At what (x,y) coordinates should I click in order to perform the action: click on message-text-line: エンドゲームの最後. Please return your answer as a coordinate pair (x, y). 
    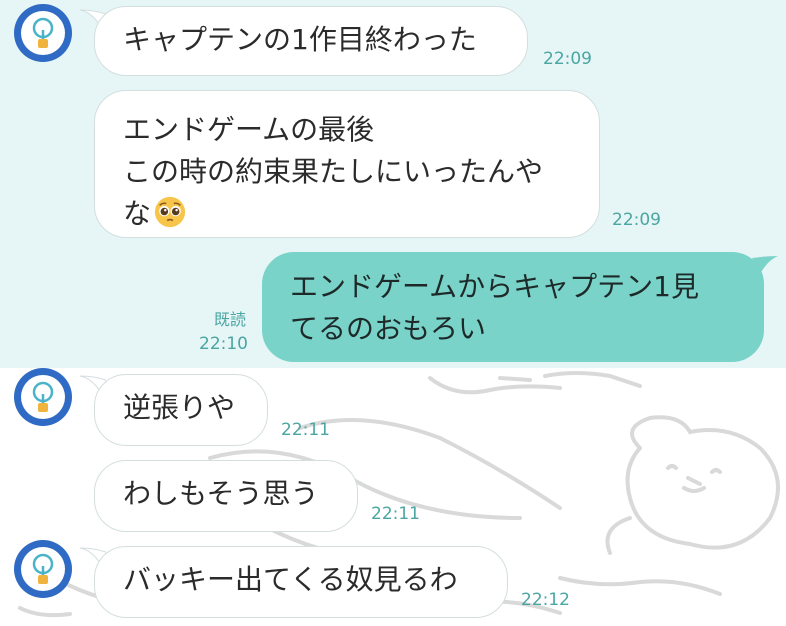
    Looking at the image, I should click on (249, 129).